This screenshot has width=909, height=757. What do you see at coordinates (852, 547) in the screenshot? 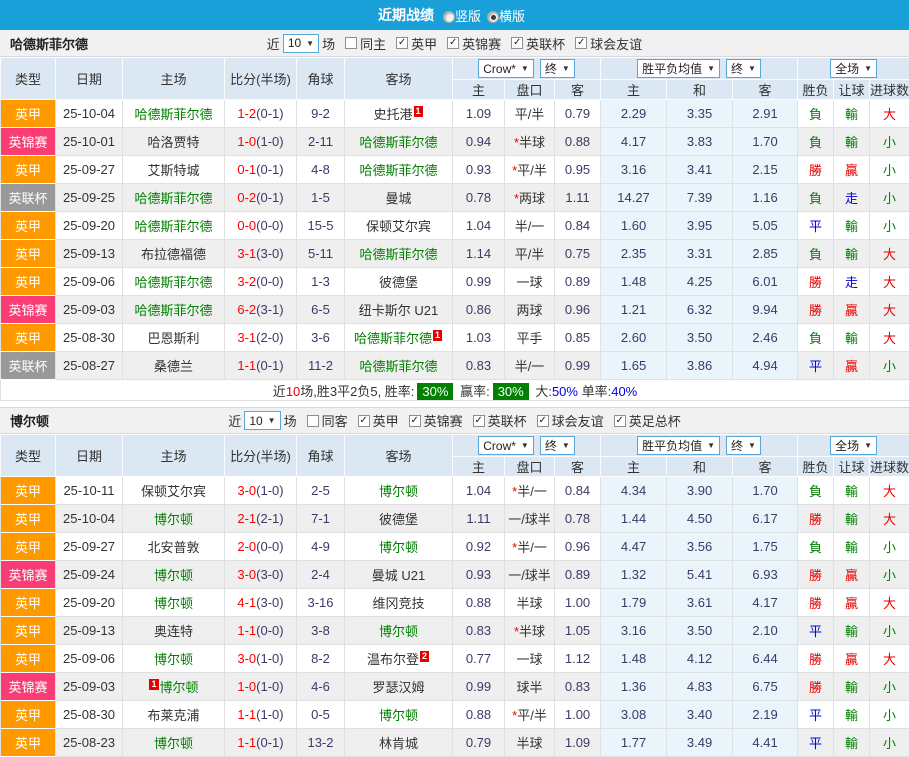
I see `handicap-result-cell: 輸` at bounding box center [852, 547].